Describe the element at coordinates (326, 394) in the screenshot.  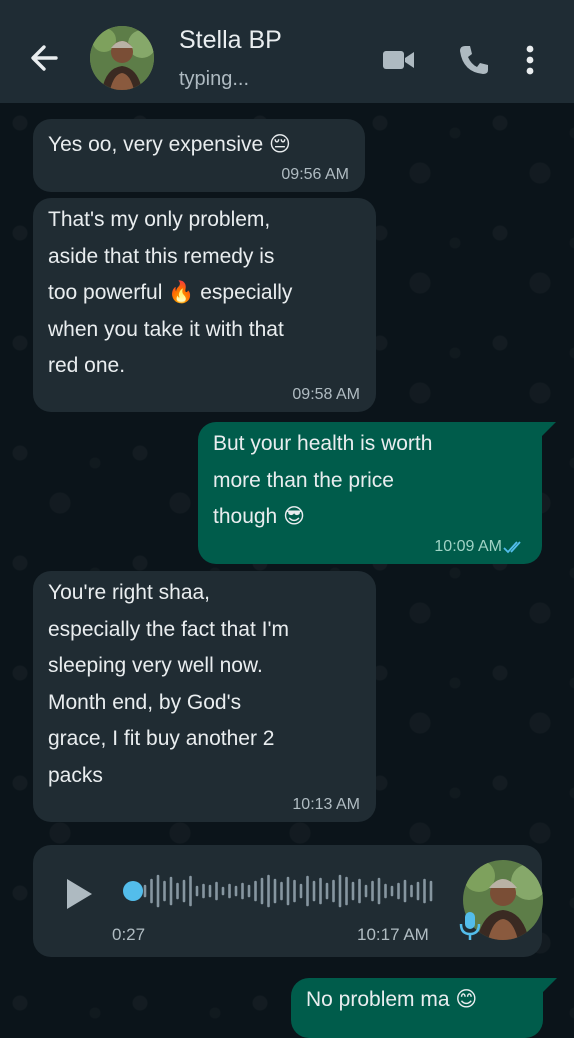
I see `message-time: 09:58 AM` at that location.